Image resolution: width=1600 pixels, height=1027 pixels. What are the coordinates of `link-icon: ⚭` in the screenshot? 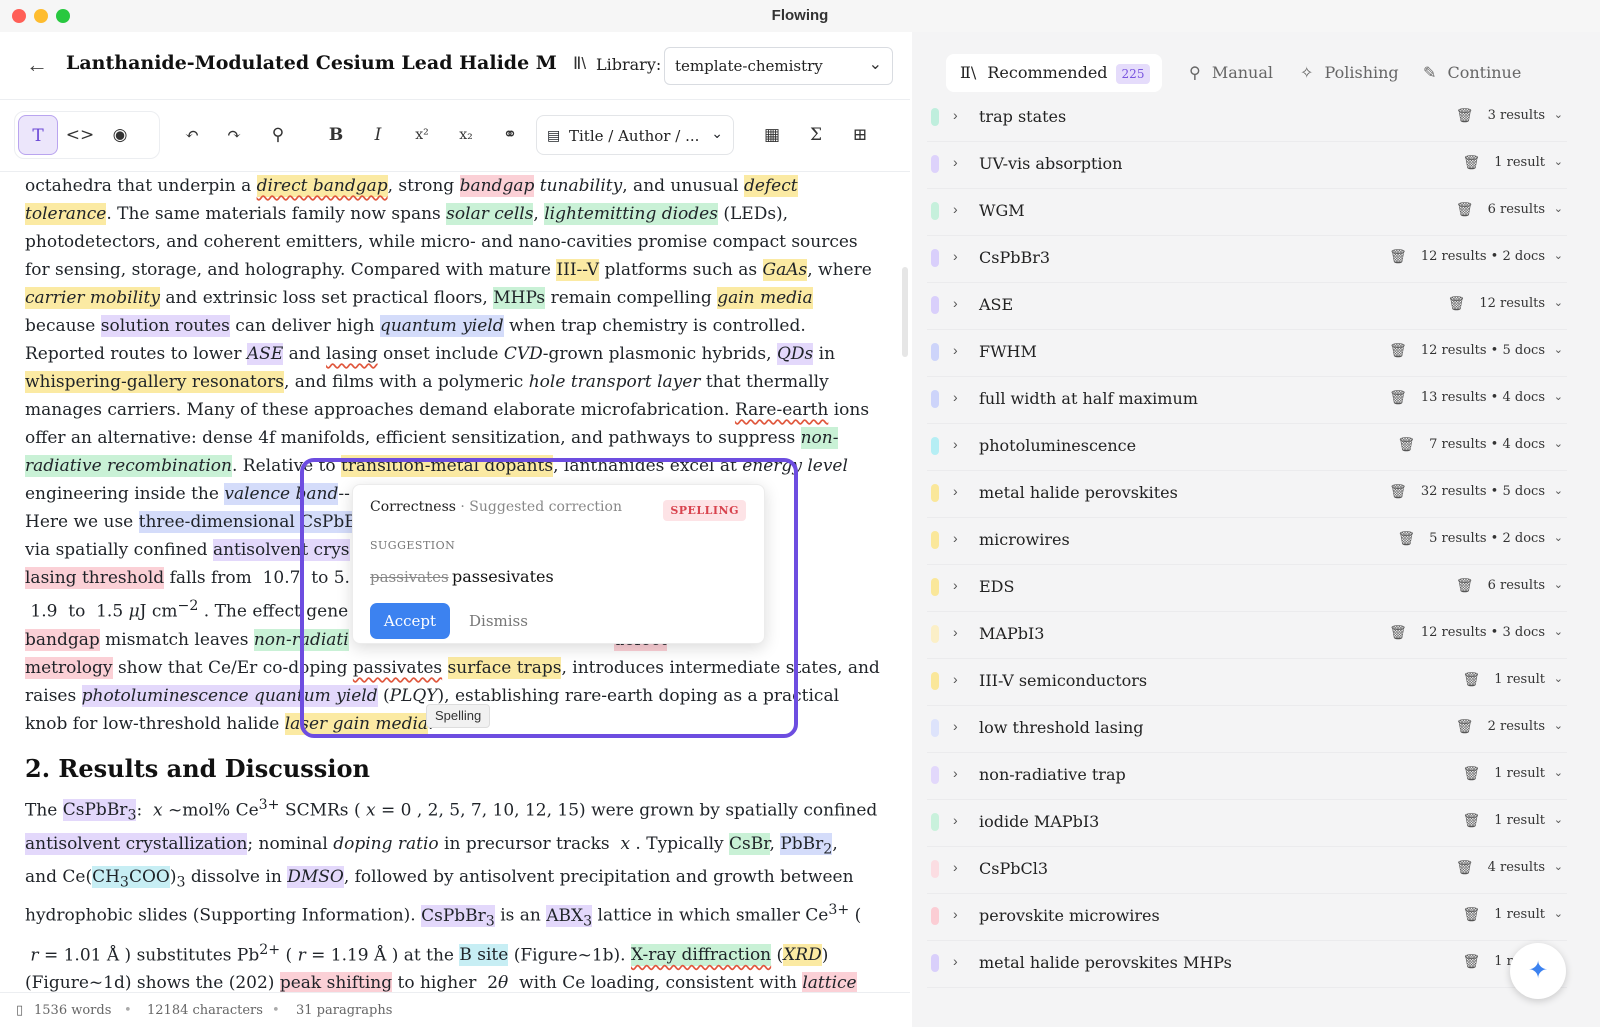 It's located at (510, 135).